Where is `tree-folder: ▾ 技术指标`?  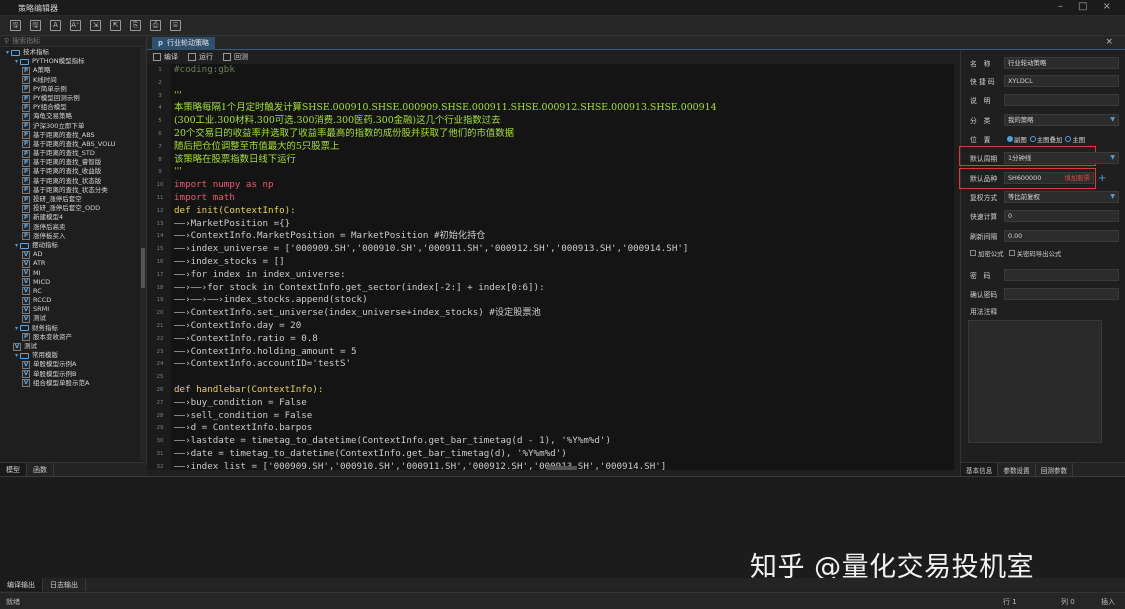 tree-folder: ▾ 技术指标 is located at coordinates (70, 52).